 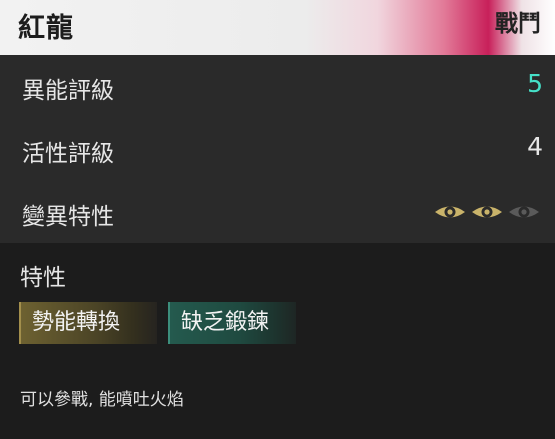 What do you see at coordinates (43, 278) in the screenshot?
I see `traits-heading: 特性` at bounding box center [43, 278].